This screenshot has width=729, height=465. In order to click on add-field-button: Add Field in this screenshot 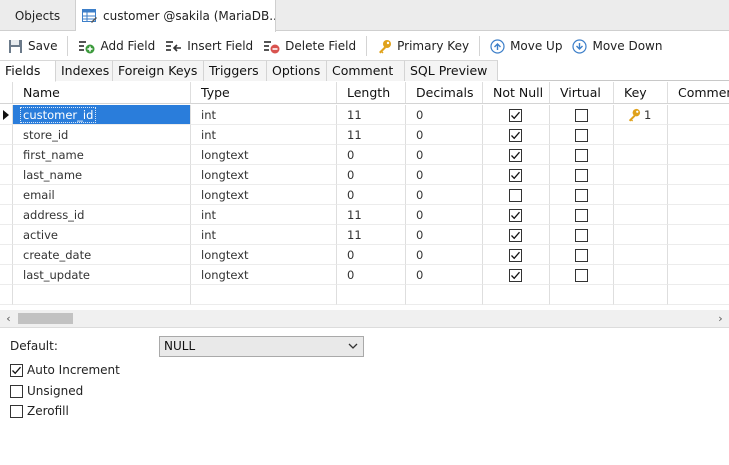, I will do `click(116, 46)`.